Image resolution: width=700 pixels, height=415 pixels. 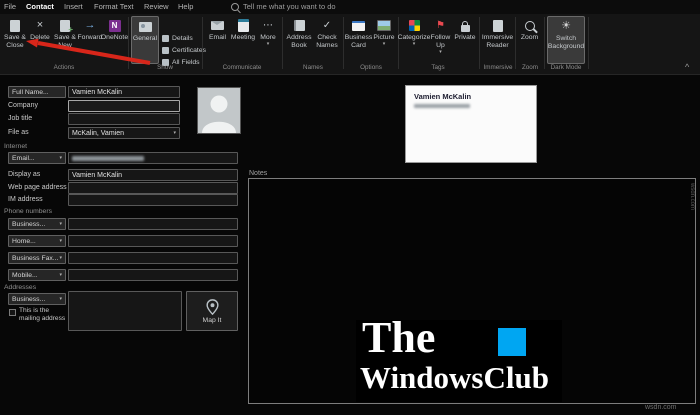 What do you see at coordinates (177, 38) in the screenshot?
I see `details-button: Details` at bounding box center [177, 38].